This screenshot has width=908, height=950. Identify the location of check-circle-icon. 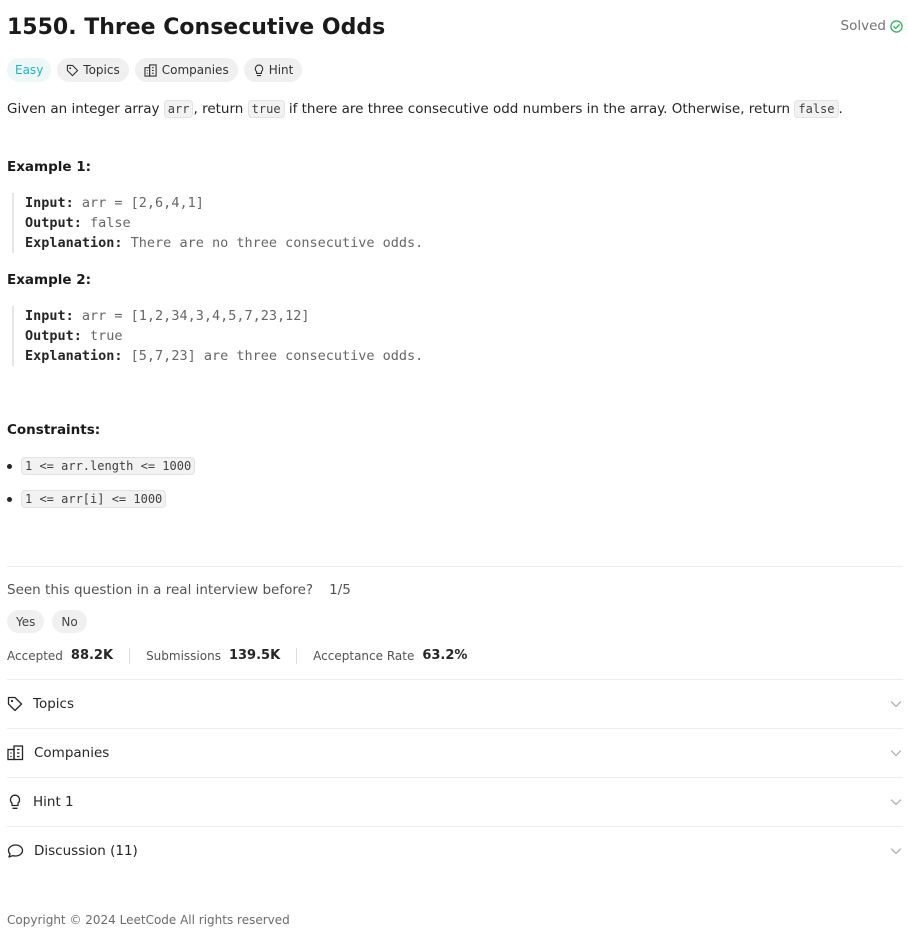
(896, 26).